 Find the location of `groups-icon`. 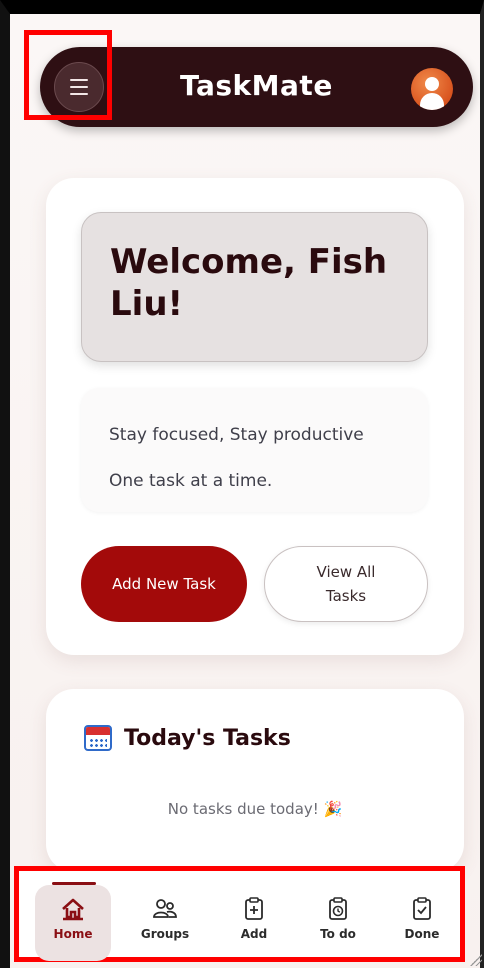

groups-icon is located at coordinates (165, 908).